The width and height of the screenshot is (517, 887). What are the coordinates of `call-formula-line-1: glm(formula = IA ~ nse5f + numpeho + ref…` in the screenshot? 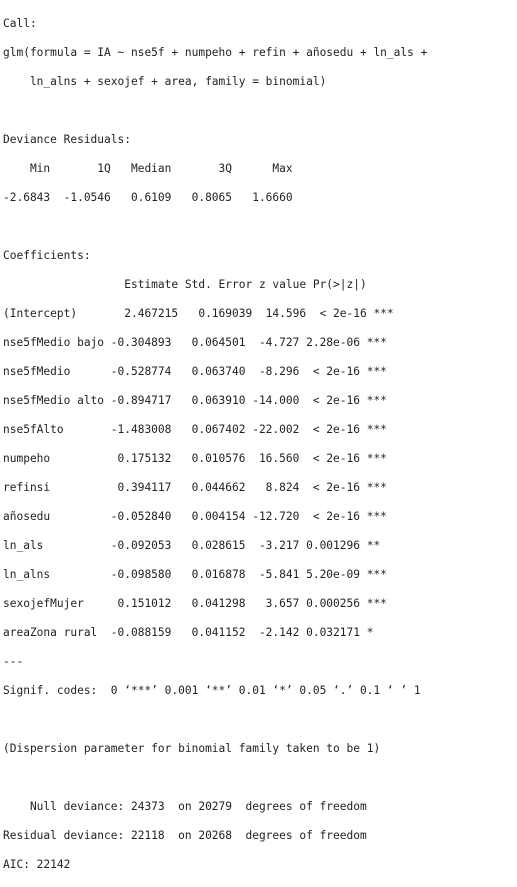 It's located at (215, 52).